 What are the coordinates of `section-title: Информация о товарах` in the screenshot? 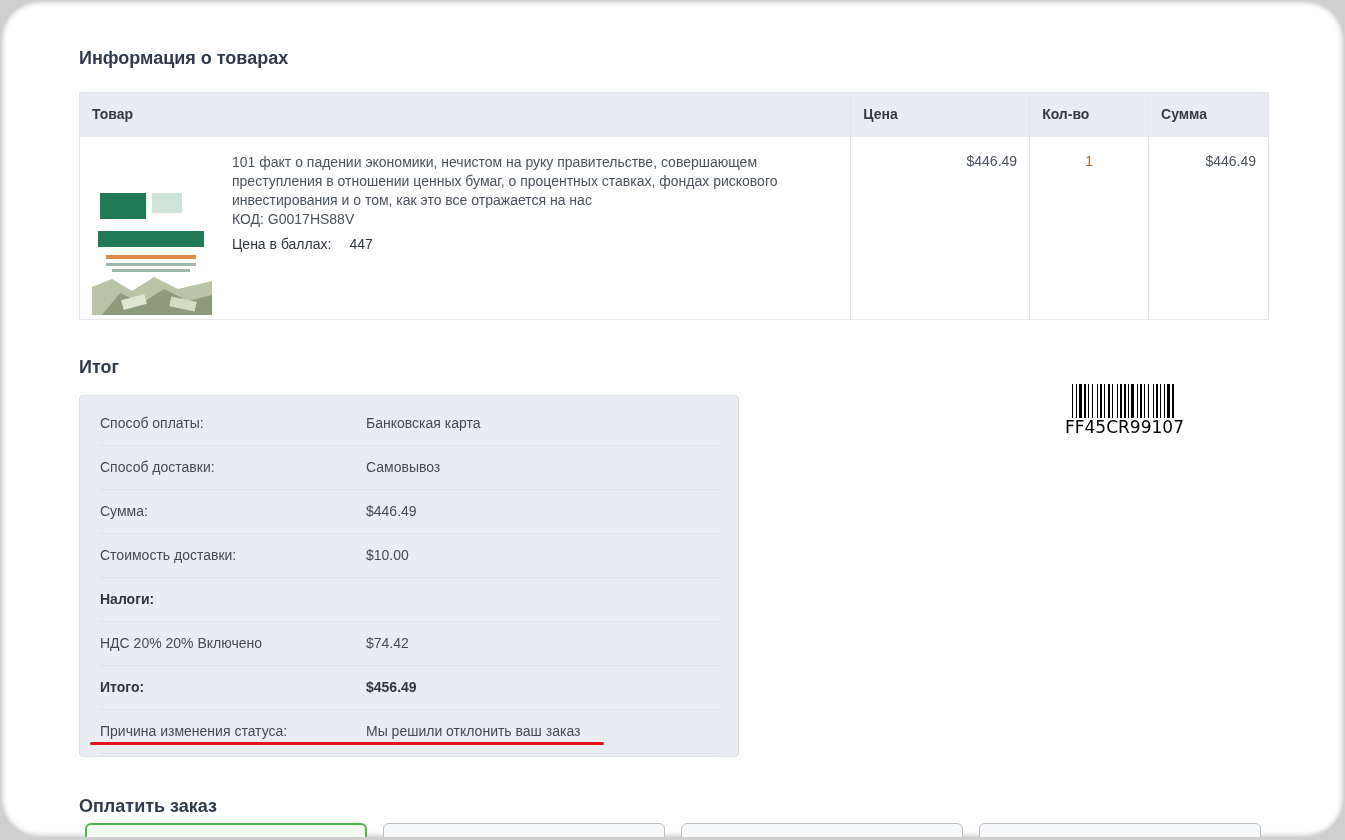 It's located at (184, 58).